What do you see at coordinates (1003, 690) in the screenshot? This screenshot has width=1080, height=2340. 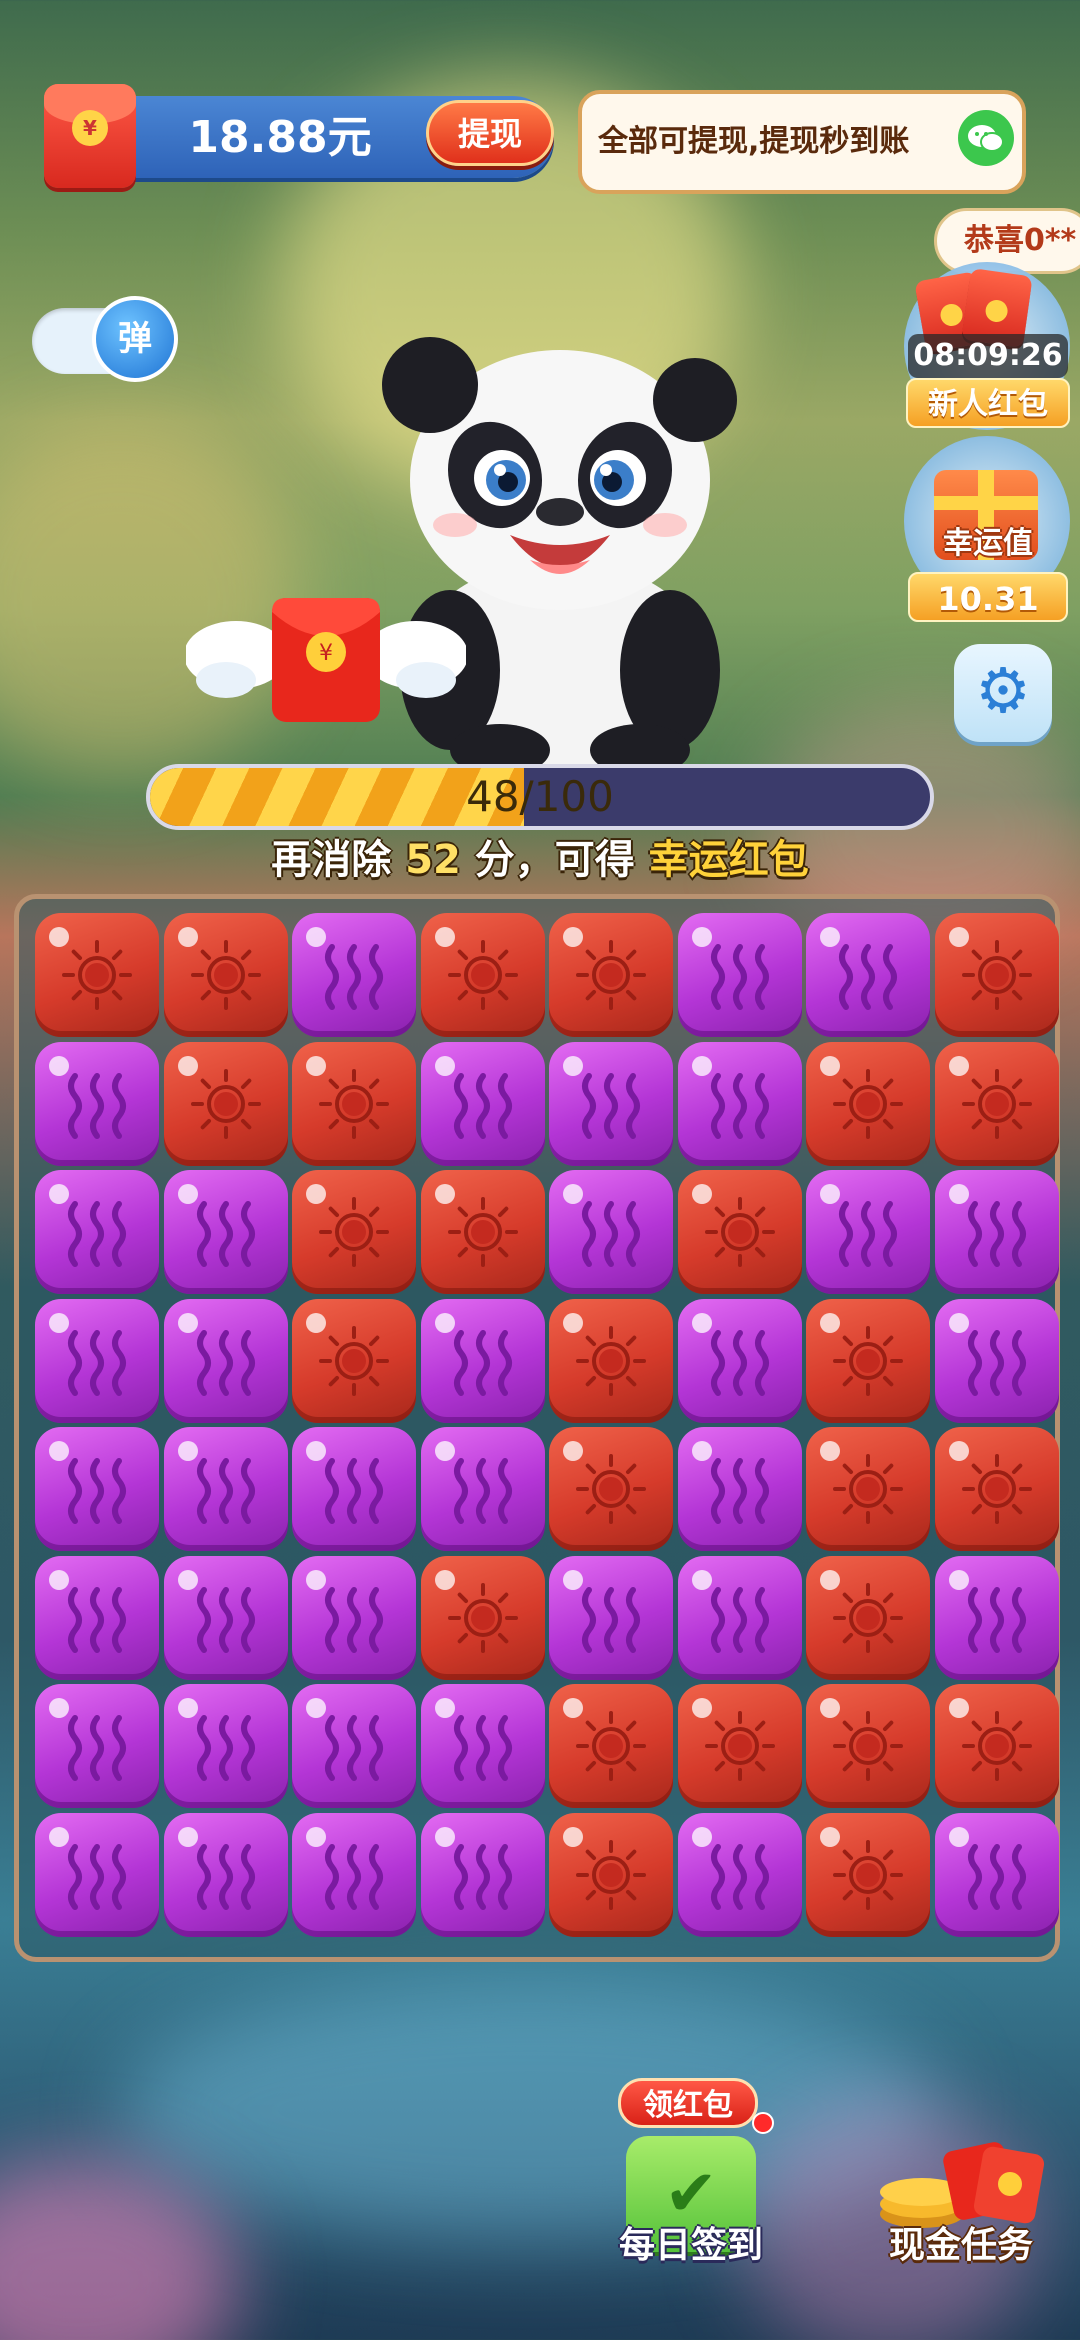 I see `gear-icon: ⚙` at bounding box center [1003, 690].